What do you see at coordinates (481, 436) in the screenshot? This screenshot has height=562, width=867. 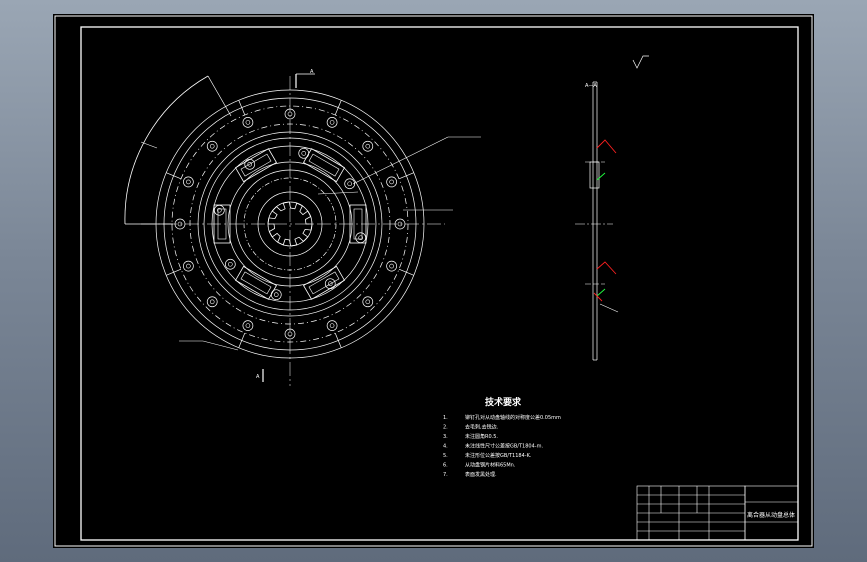 I see `tech-item-text: 未注圆角R0.5.` at bounding box center [481, 436].